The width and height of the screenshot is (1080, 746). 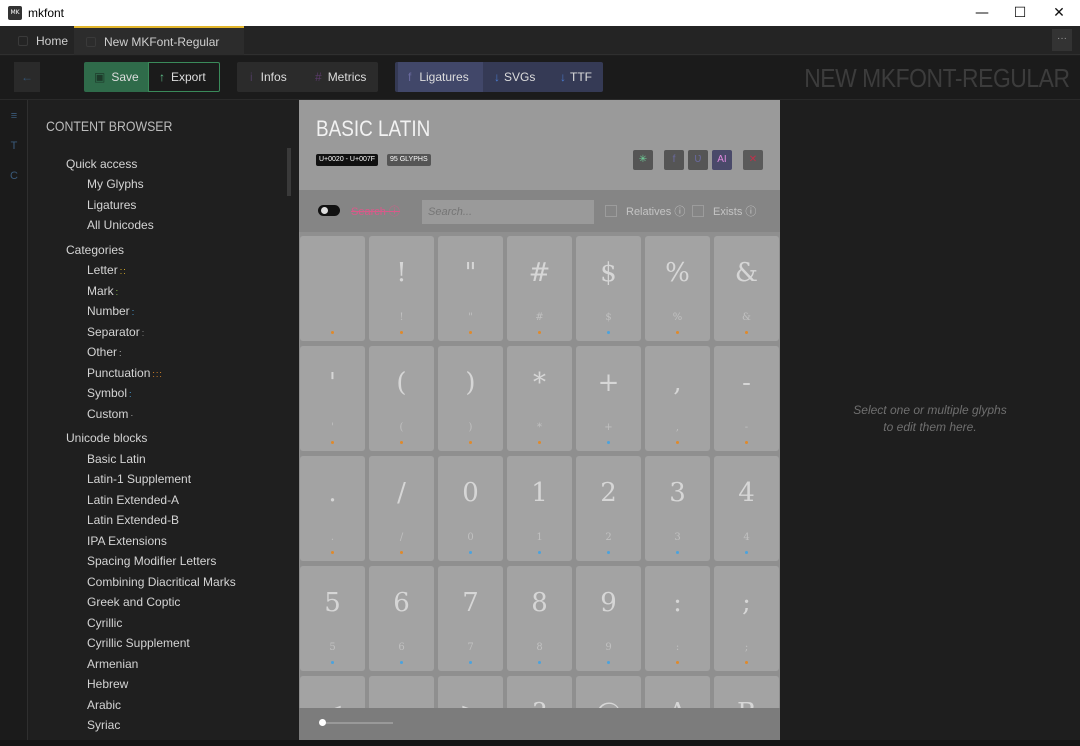 What do you see at coordinates (608, 692) in the screenshot?
I see `glyph-cell: @@` at bounding box center [608, 692].